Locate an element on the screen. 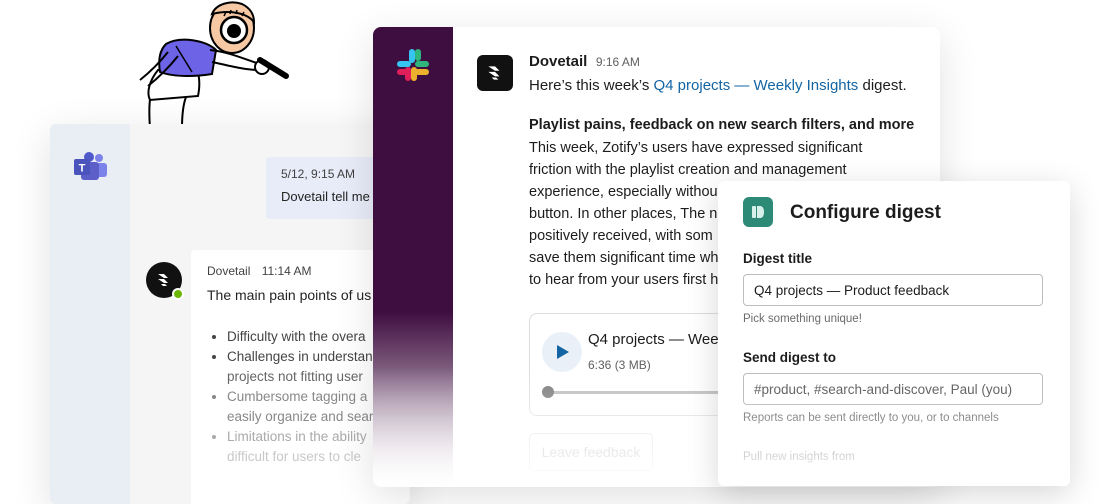 The image size is (1120, 504). intro-suffix: digest. is located at coordinates (882, 85).